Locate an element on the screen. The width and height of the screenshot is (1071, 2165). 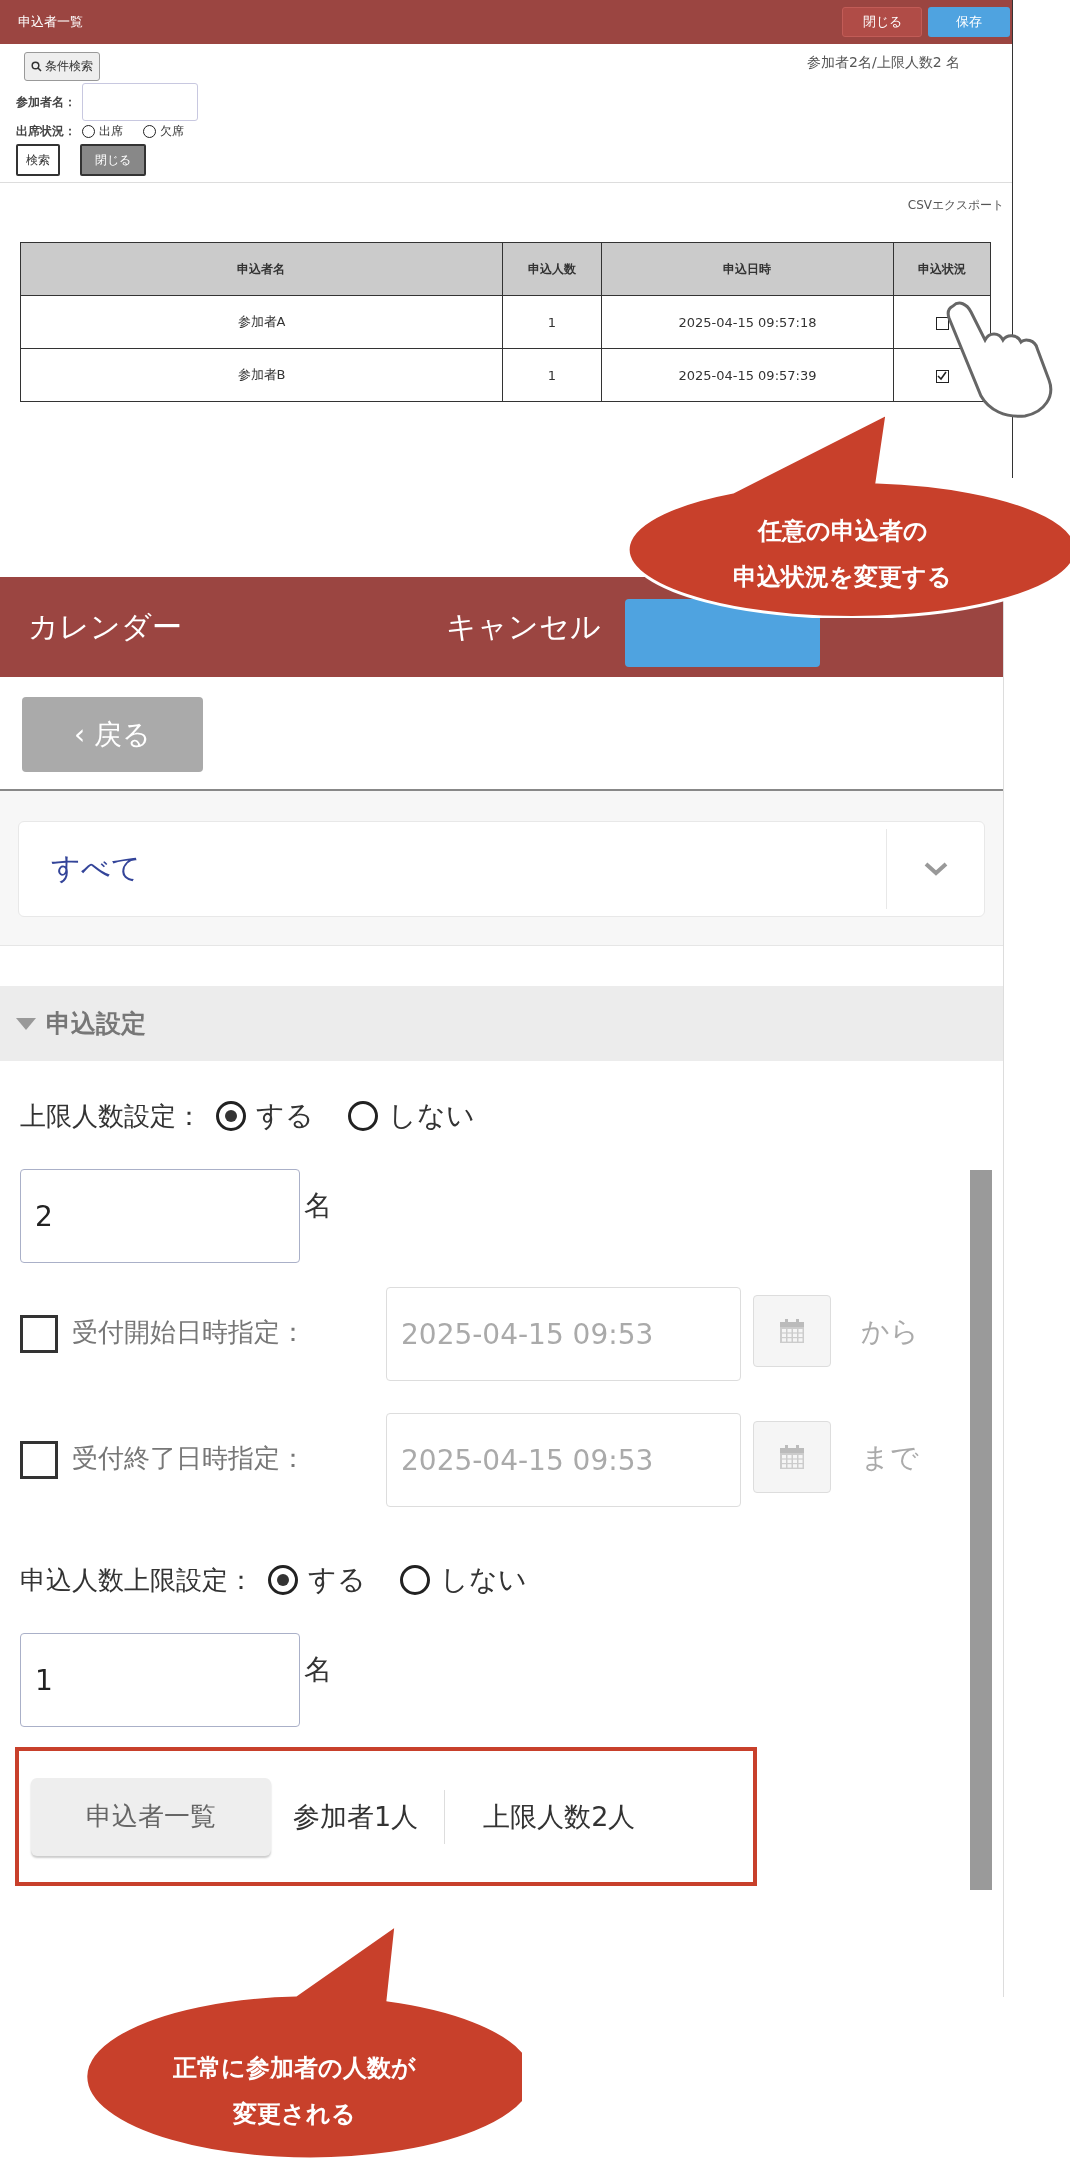
column-header: 申込状況 is located at coordinates (942, 269).